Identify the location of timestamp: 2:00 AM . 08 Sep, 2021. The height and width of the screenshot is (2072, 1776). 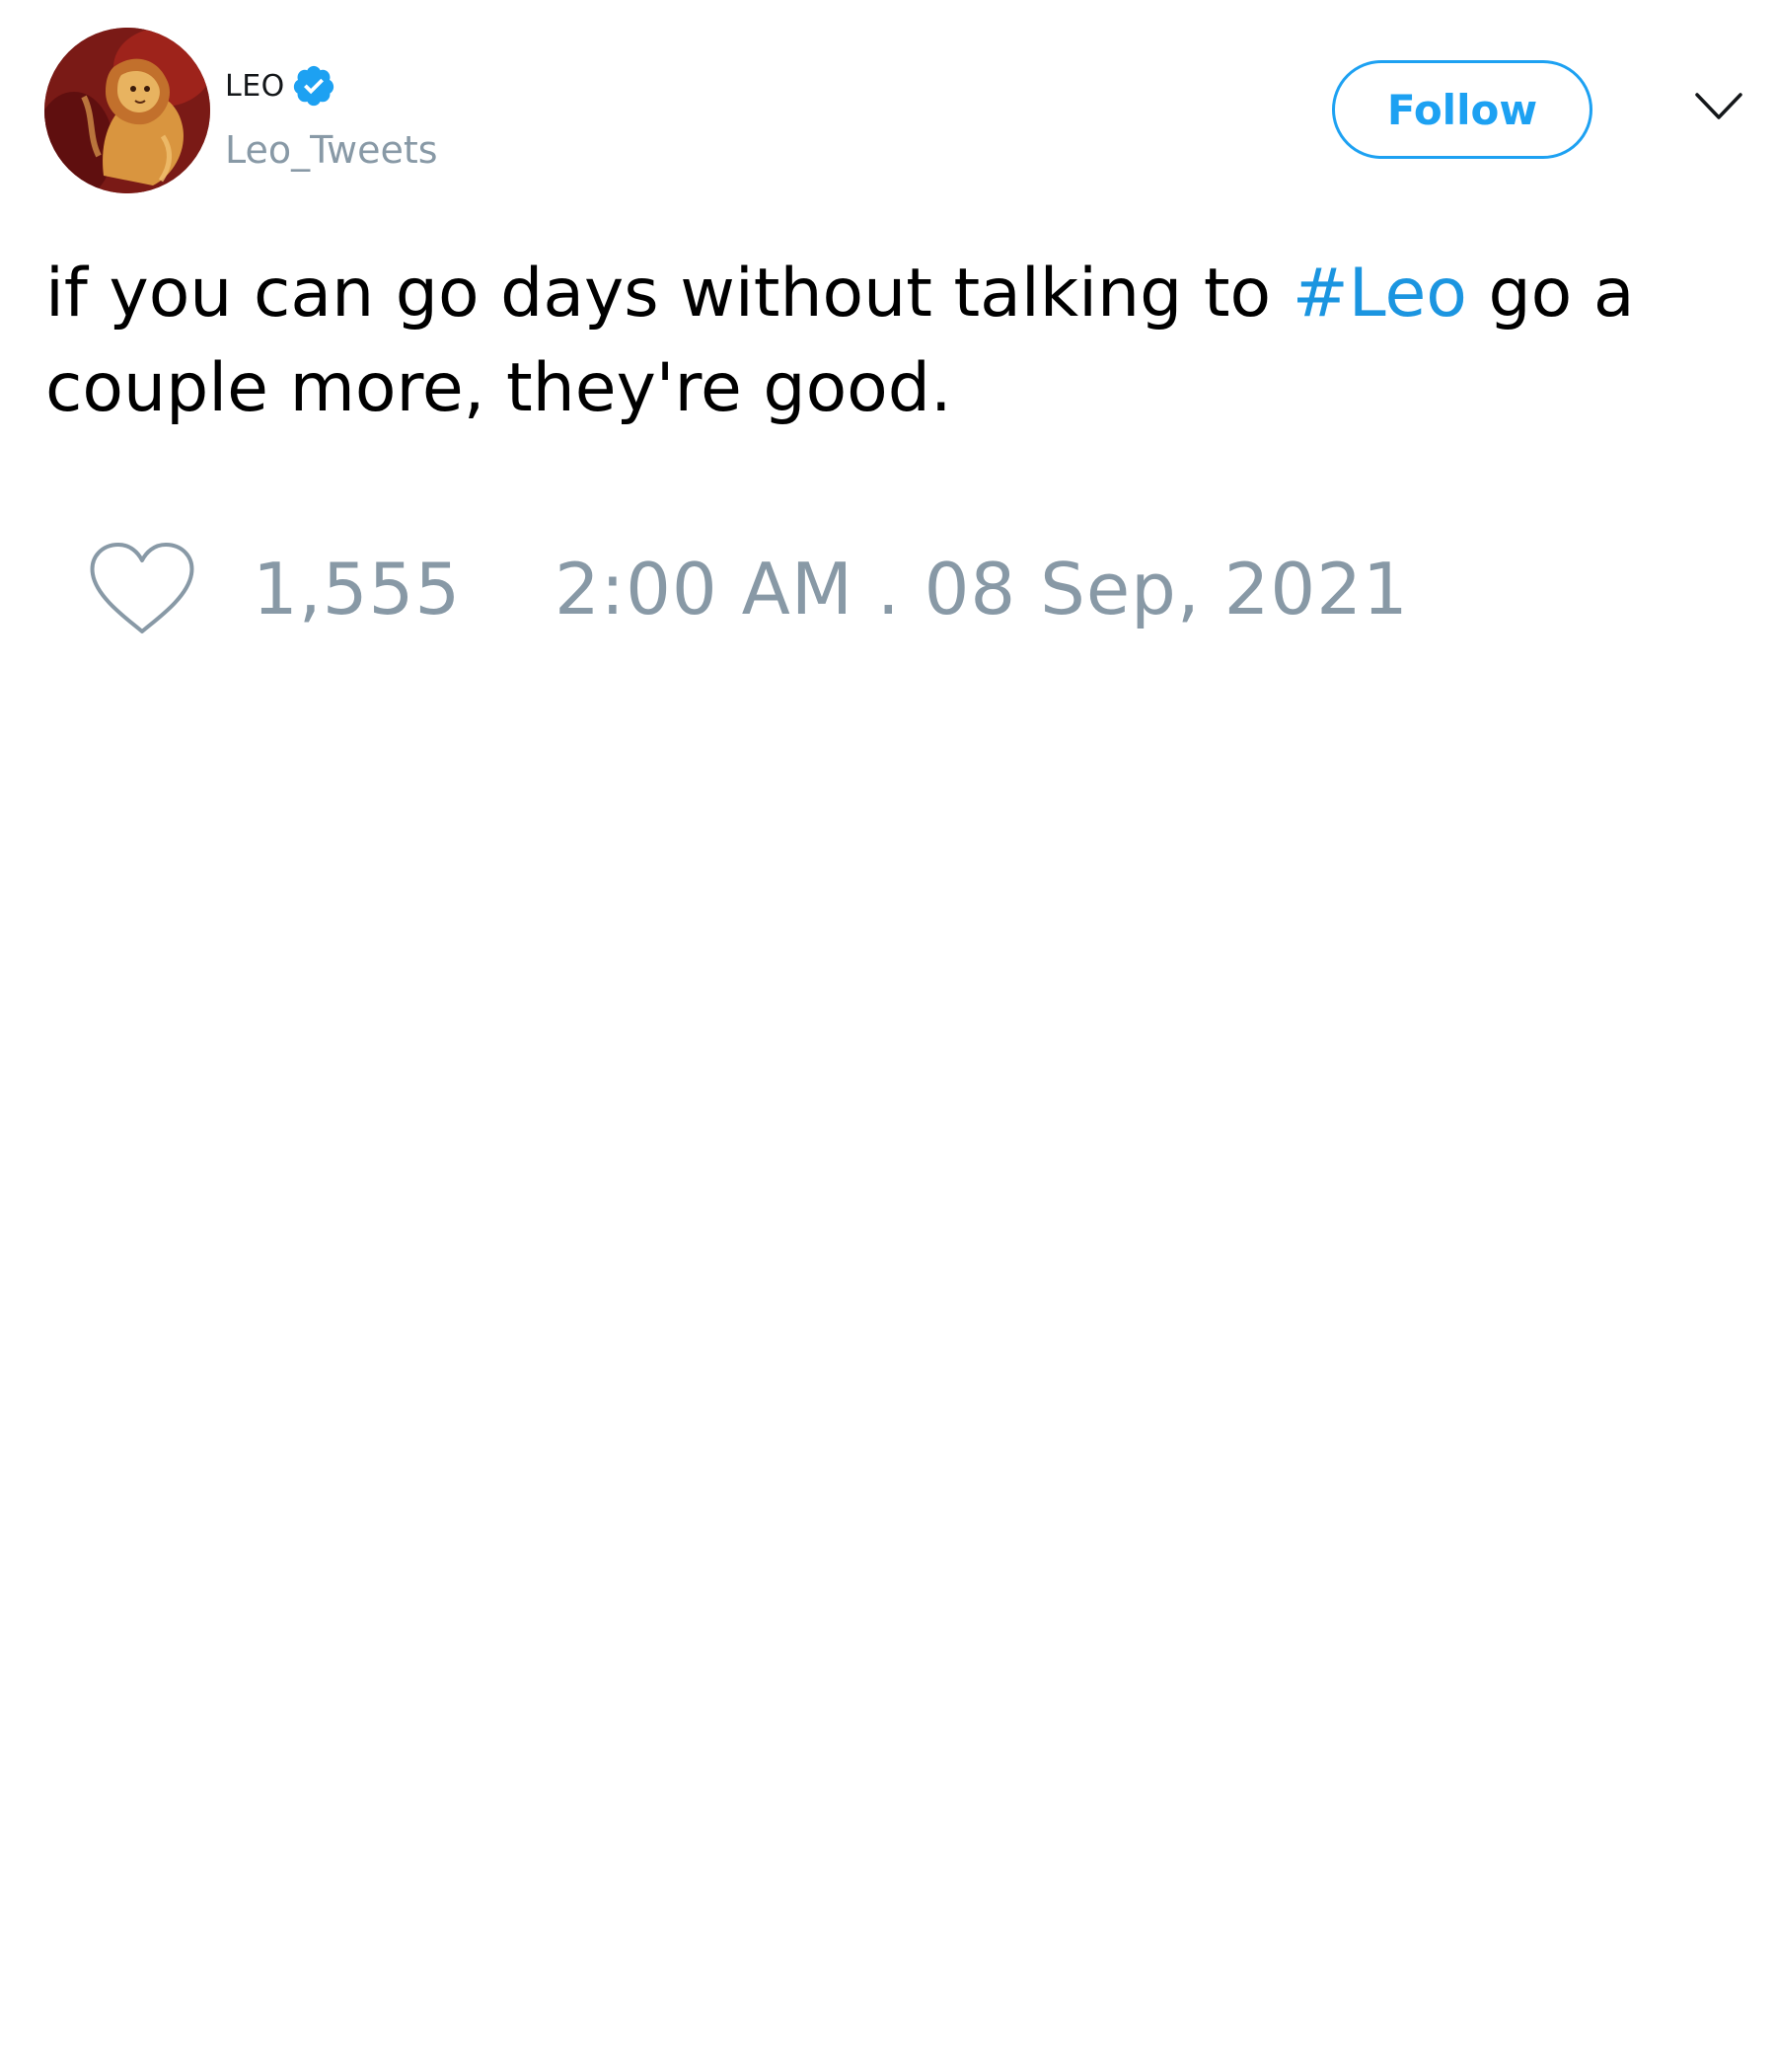
(982, 589).